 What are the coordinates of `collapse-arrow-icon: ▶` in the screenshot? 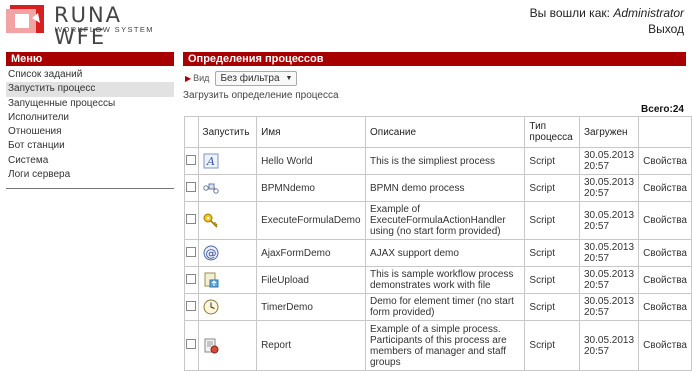 It's located at (188, 78).